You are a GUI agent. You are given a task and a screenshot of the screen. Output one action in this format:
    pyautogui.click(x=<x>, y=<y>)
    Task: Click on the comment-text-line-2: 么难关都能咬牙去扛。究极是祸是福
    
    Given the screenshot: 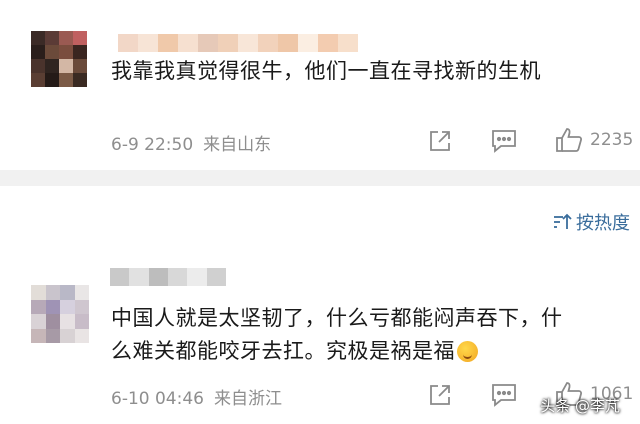 What is the action you would take?
    pyautogui.click(x=294, y=351)
    